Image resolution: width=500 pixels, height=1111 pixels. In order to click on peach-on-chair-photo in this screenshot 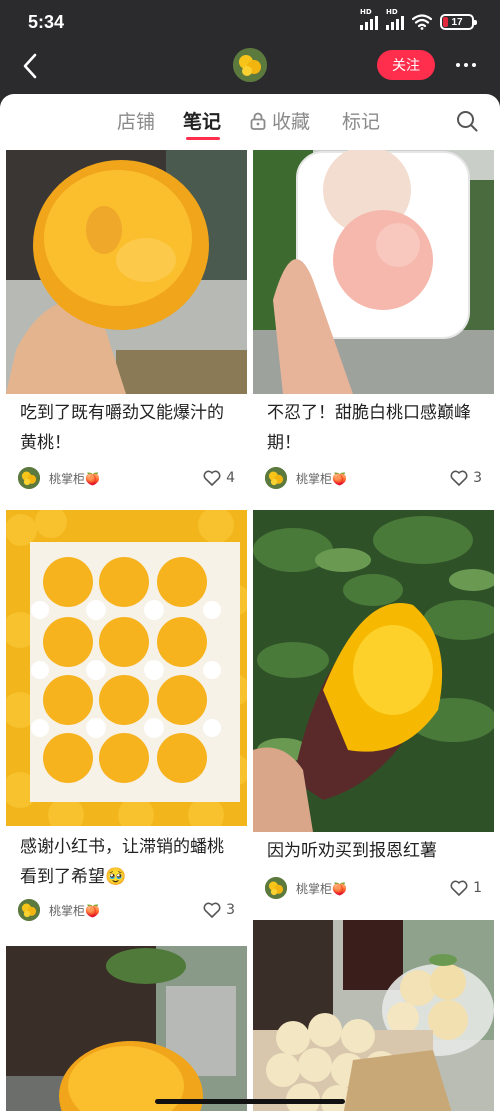, I will do `click(126, 1028)`.